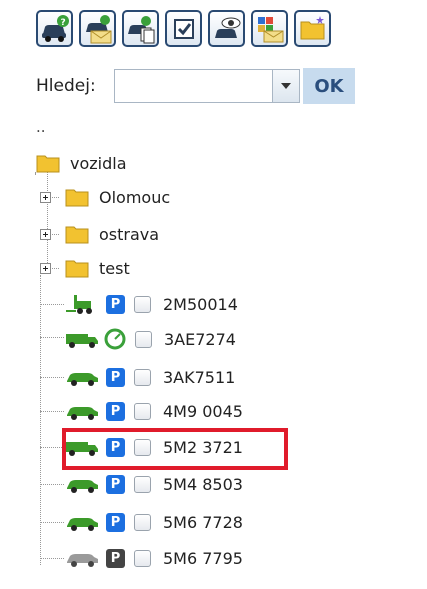  I want to click on tree-node-label: test, so click(114, 268).